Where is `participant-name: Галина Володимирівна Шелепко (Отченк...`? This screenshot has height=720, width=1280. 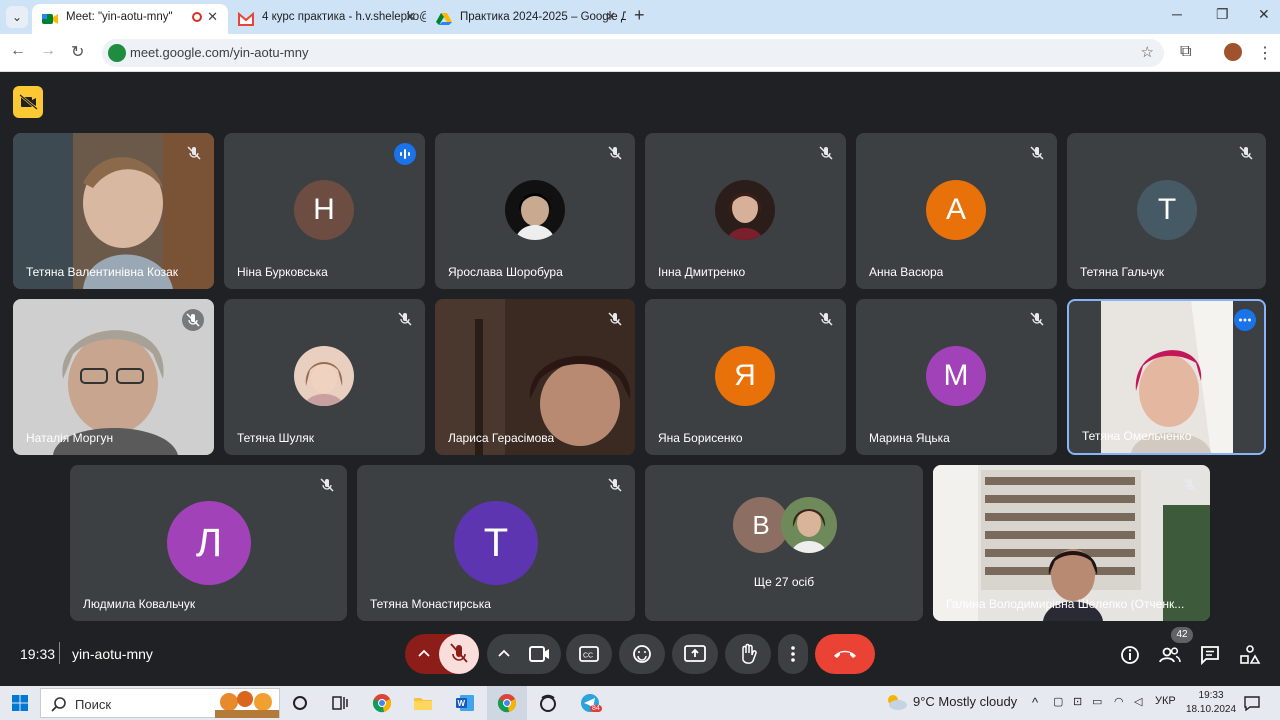 participant-name: Галина Володимирівна Шелепко (Отченк... is located at coordinates (1065, 604).